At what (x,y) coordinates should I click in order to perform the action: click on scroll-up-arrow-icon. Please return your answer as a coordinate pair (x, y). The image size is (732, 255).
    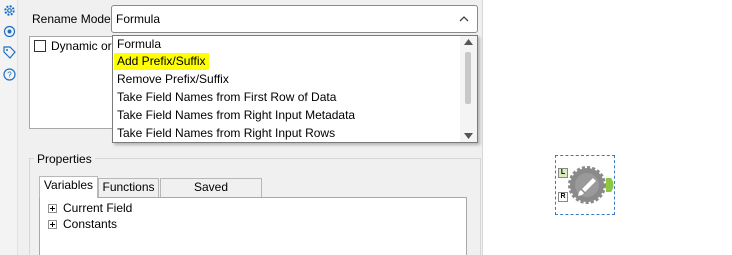
    Looking at the image, I should click on (468, 42).